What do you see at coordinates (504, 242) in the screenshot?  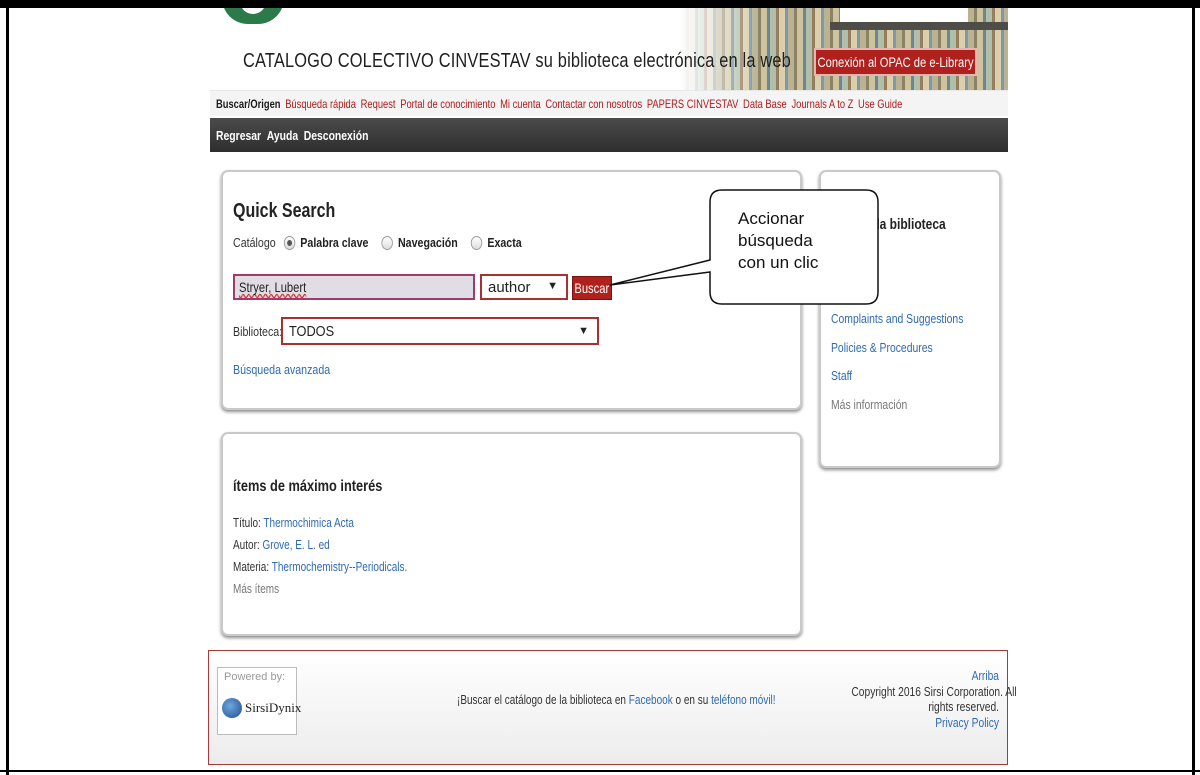 I see `option-exacta-label: Exacta` at bounding box center [504, 242].